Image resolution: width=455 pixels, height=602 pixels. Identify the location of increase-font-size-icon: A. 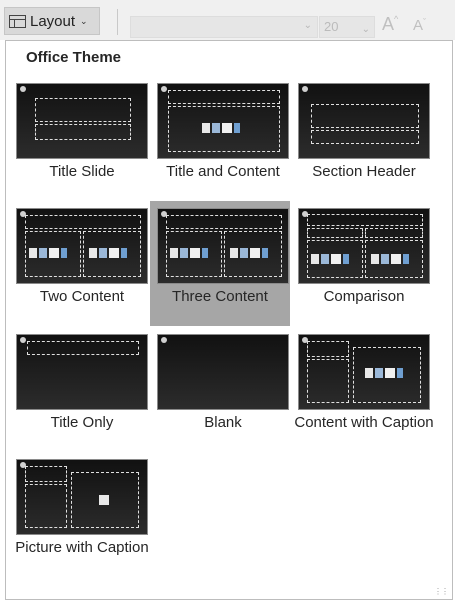
(388, 24).